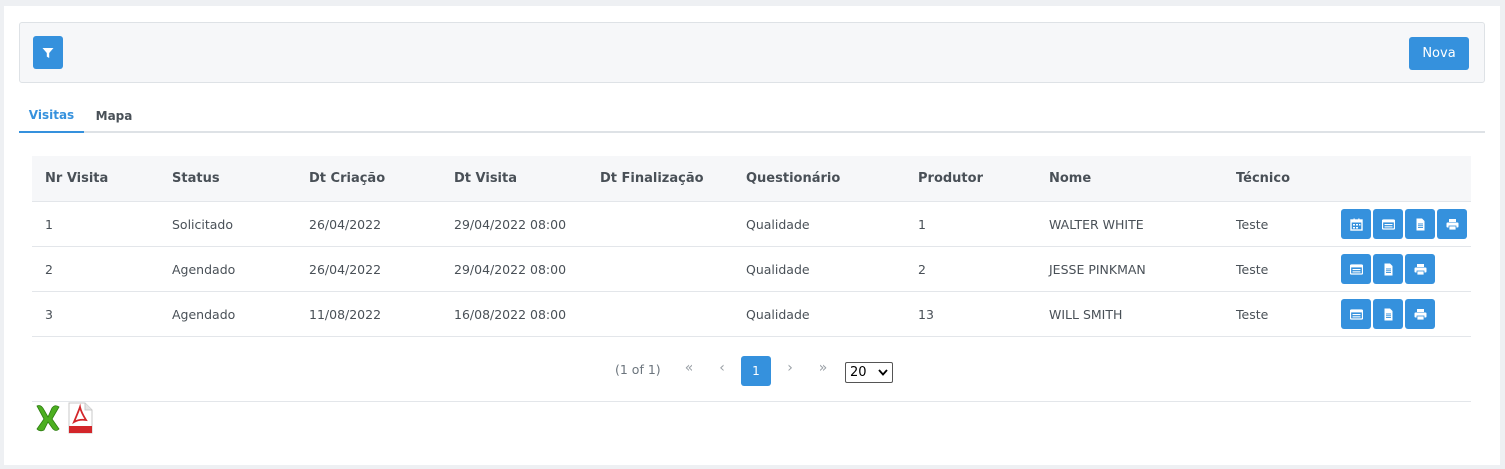 The width and height of the screenshot is (1505, 469). Describe the element at coordinates (652, 179) in the screenshot. I see `col-dt-finalizacao: Dt Finalização` at that location.